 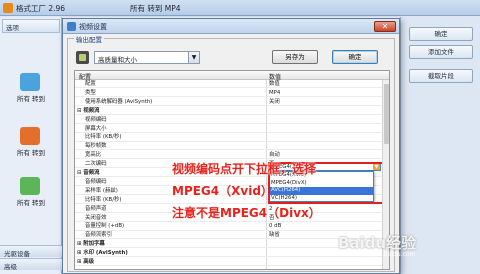 I want to click on grid-row-key: 宽高比, so click(x=93, y=155).